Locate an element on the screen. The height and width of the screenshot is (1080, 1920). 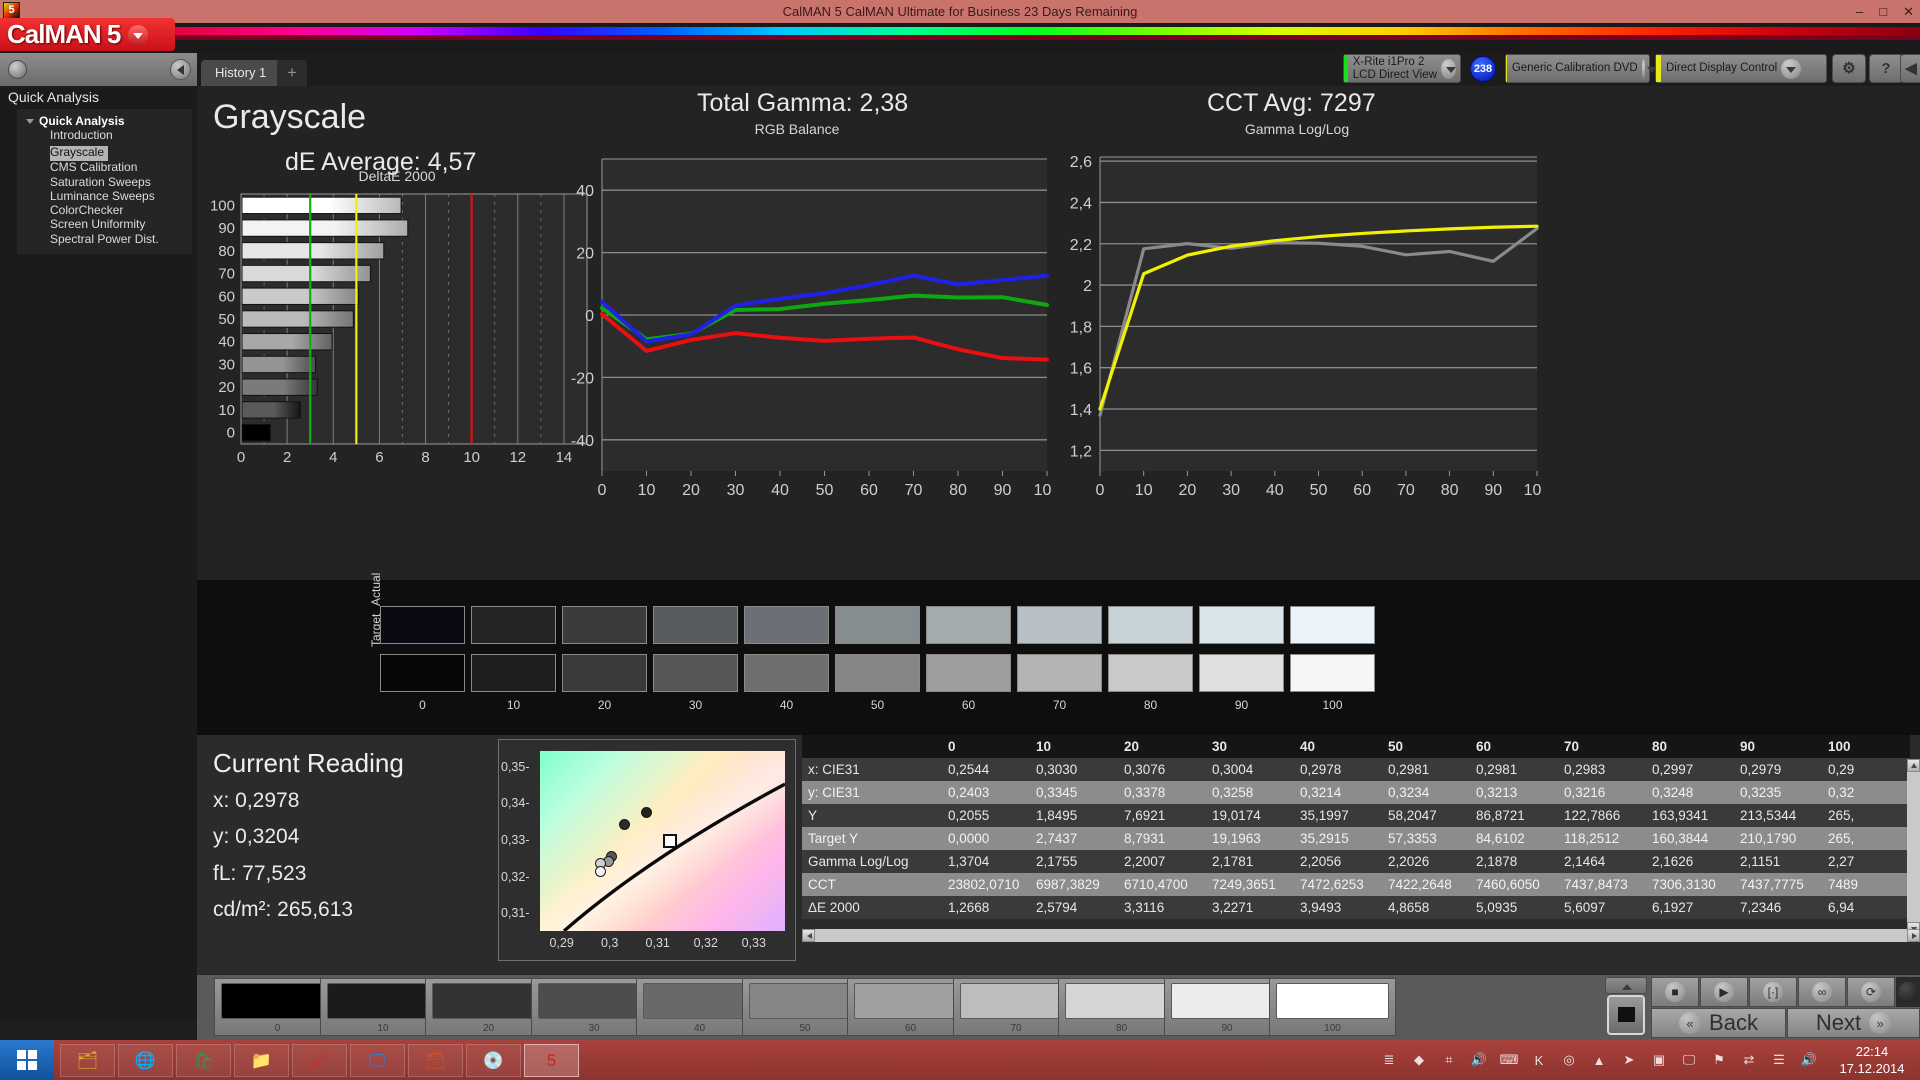
sidebar-item-label: Introduction is located at coordinates (81, 135).